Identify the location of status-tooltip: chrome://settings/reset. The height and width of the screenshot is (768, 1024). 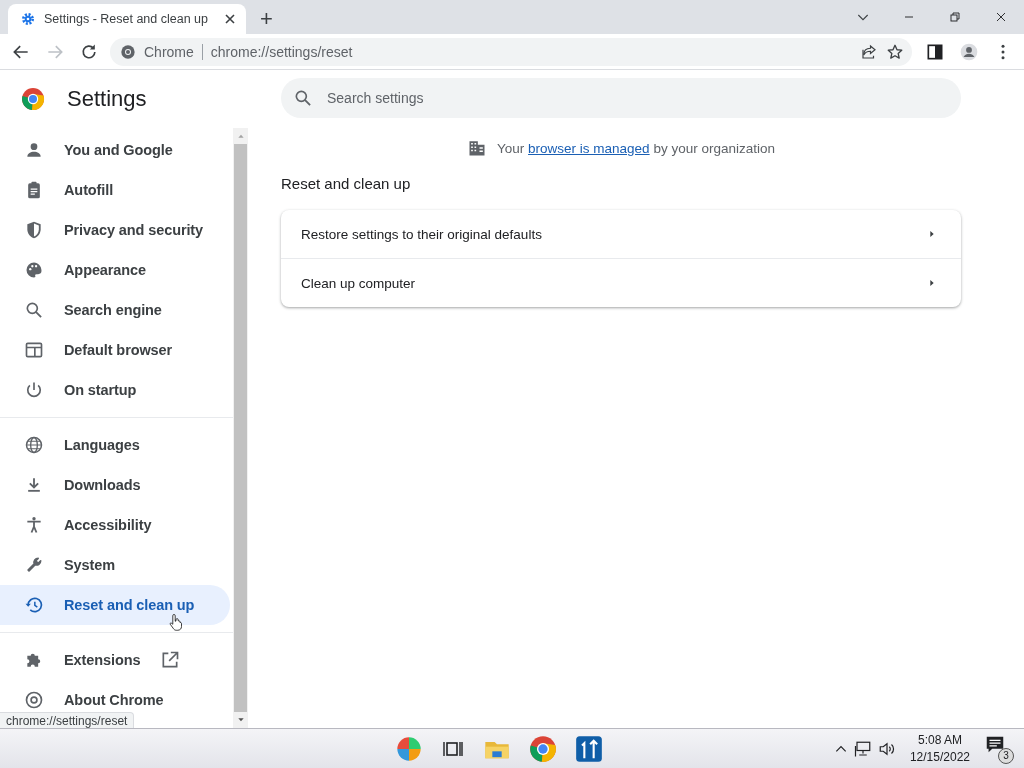
(67, 720).